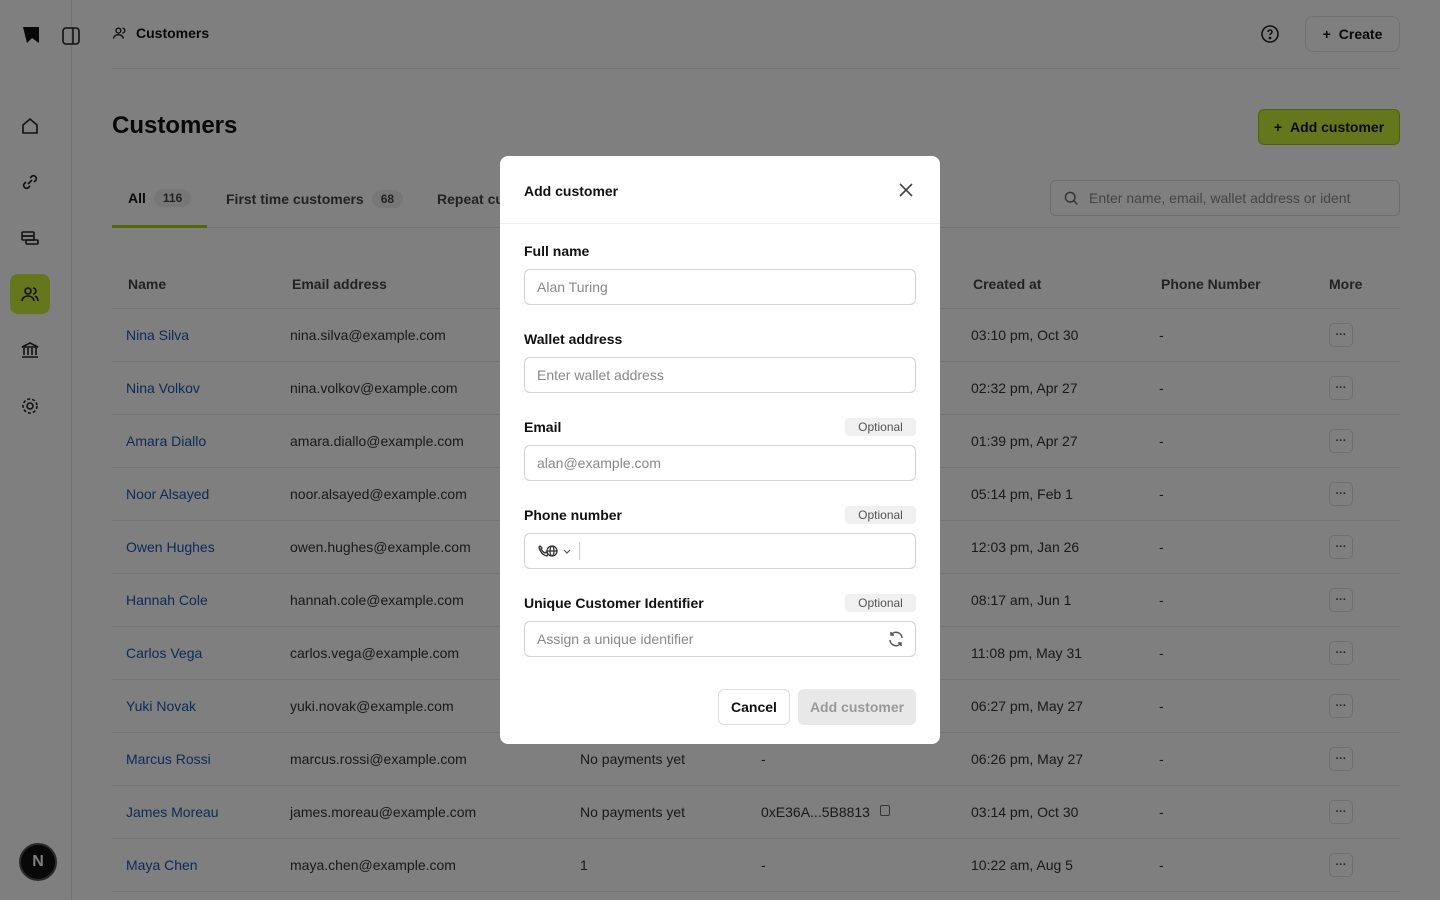  Describe the element at coordinates (857, 707) in the screenshot. I see `add-customer-submit-button: Add customer` at that location.